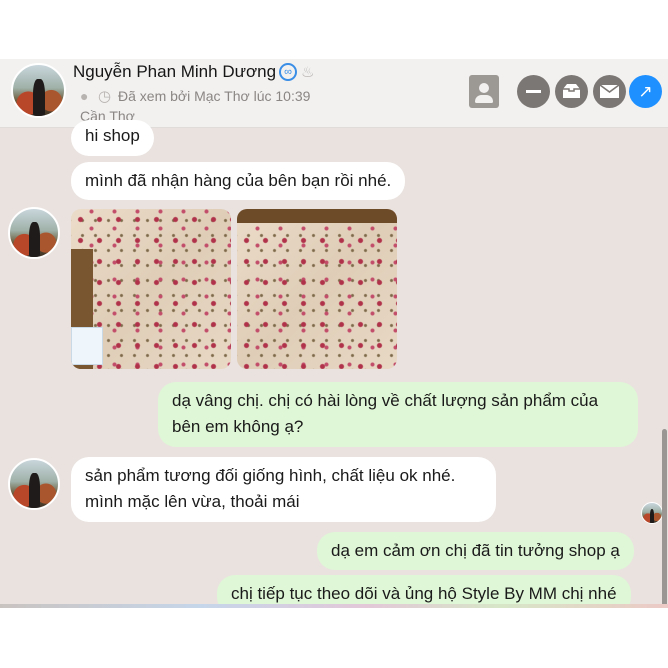  I want to click on open-chat-button: ↗, so click(645, 91).